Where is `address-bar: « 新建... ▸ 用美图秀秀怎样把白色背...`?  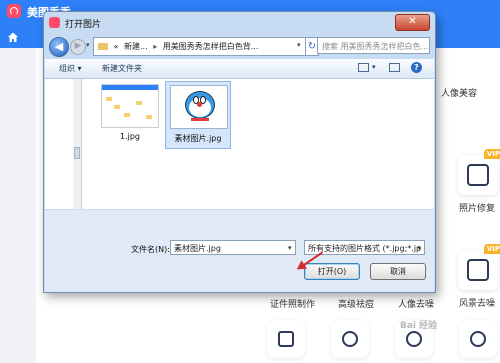 address-bar: « 新建... ▸ 用美图秀秀怎样把白色背... is located at coordinates (200, 46).